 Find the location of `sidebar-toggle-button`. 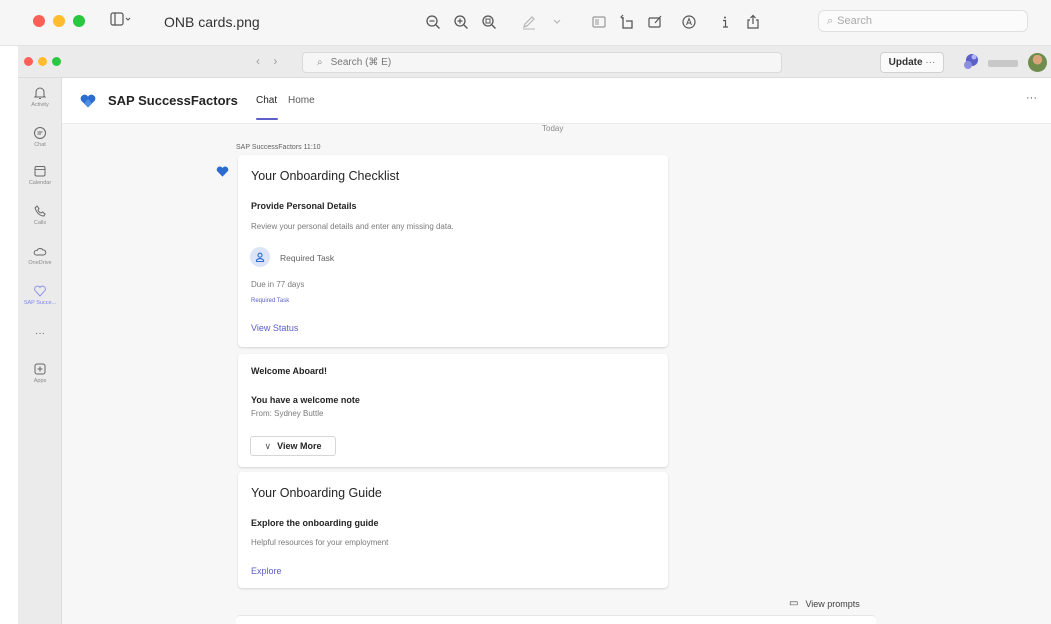

sidebar-toggle-button is located at coordinates (121, 20).